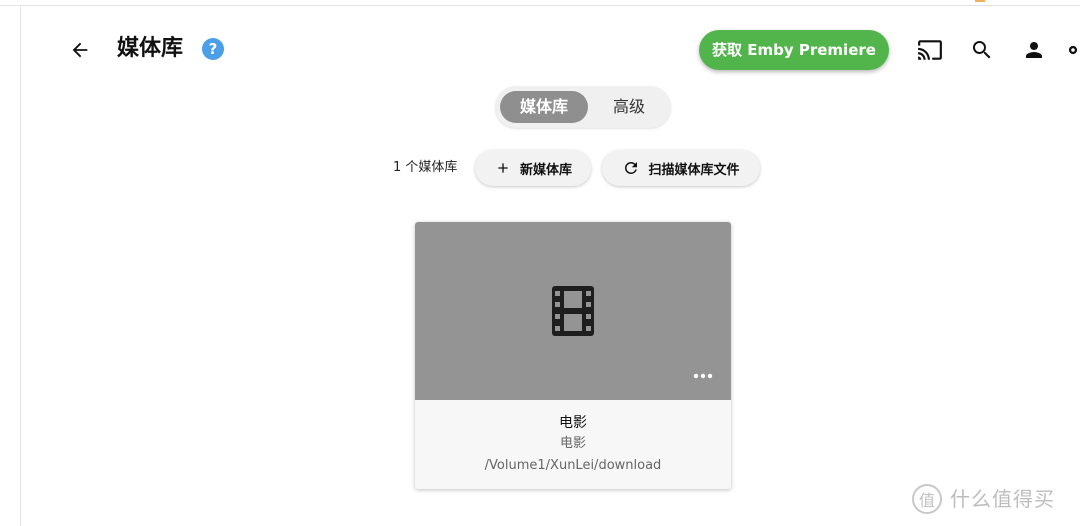 The height and width of the screenshot is (526, 1080). I want to click on movie-film-icon, so click(573, 311).